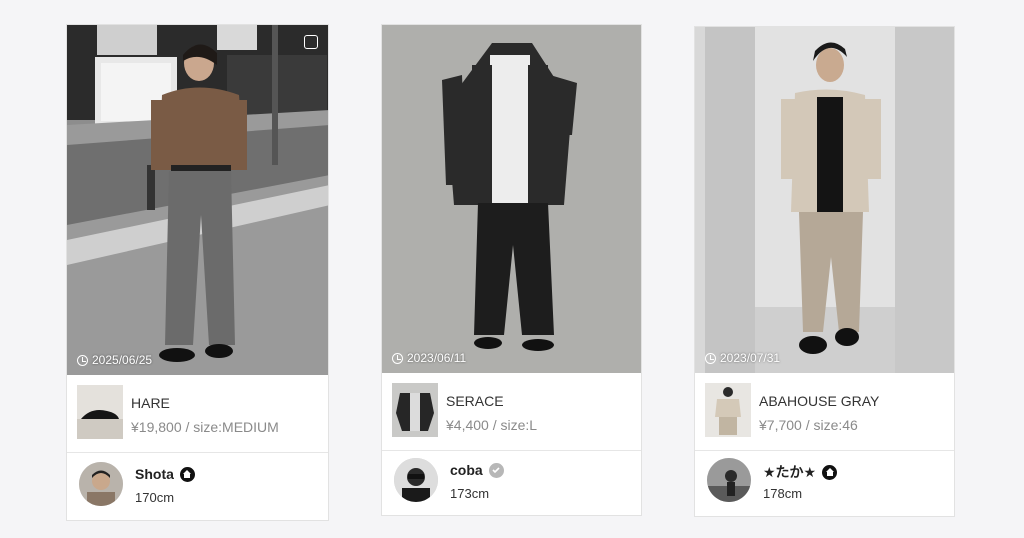 Image resolution: width=1024 pixels, height=538 pixels. I want to click on user-row: coba 173cm, so click(511, 481).